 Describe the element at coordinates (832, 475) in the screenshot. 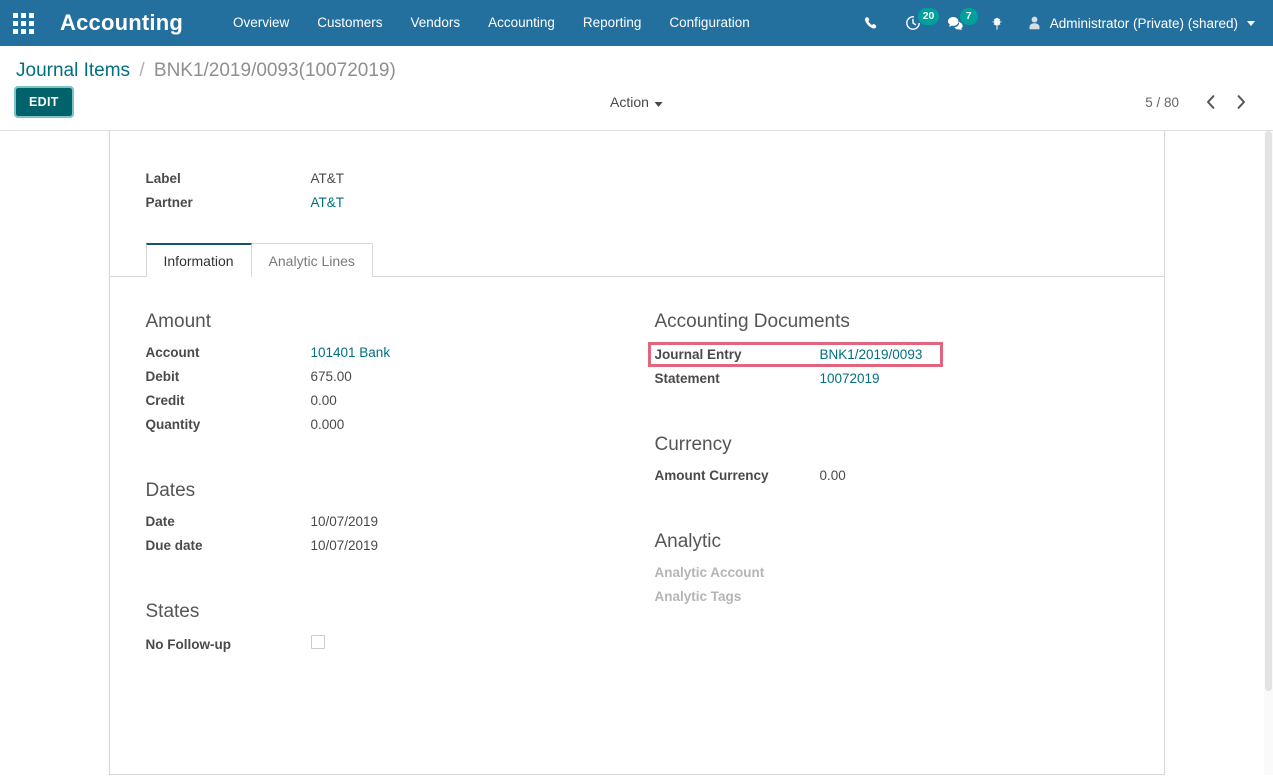

I see `amount-currency-field-value: 0.00` at that location.